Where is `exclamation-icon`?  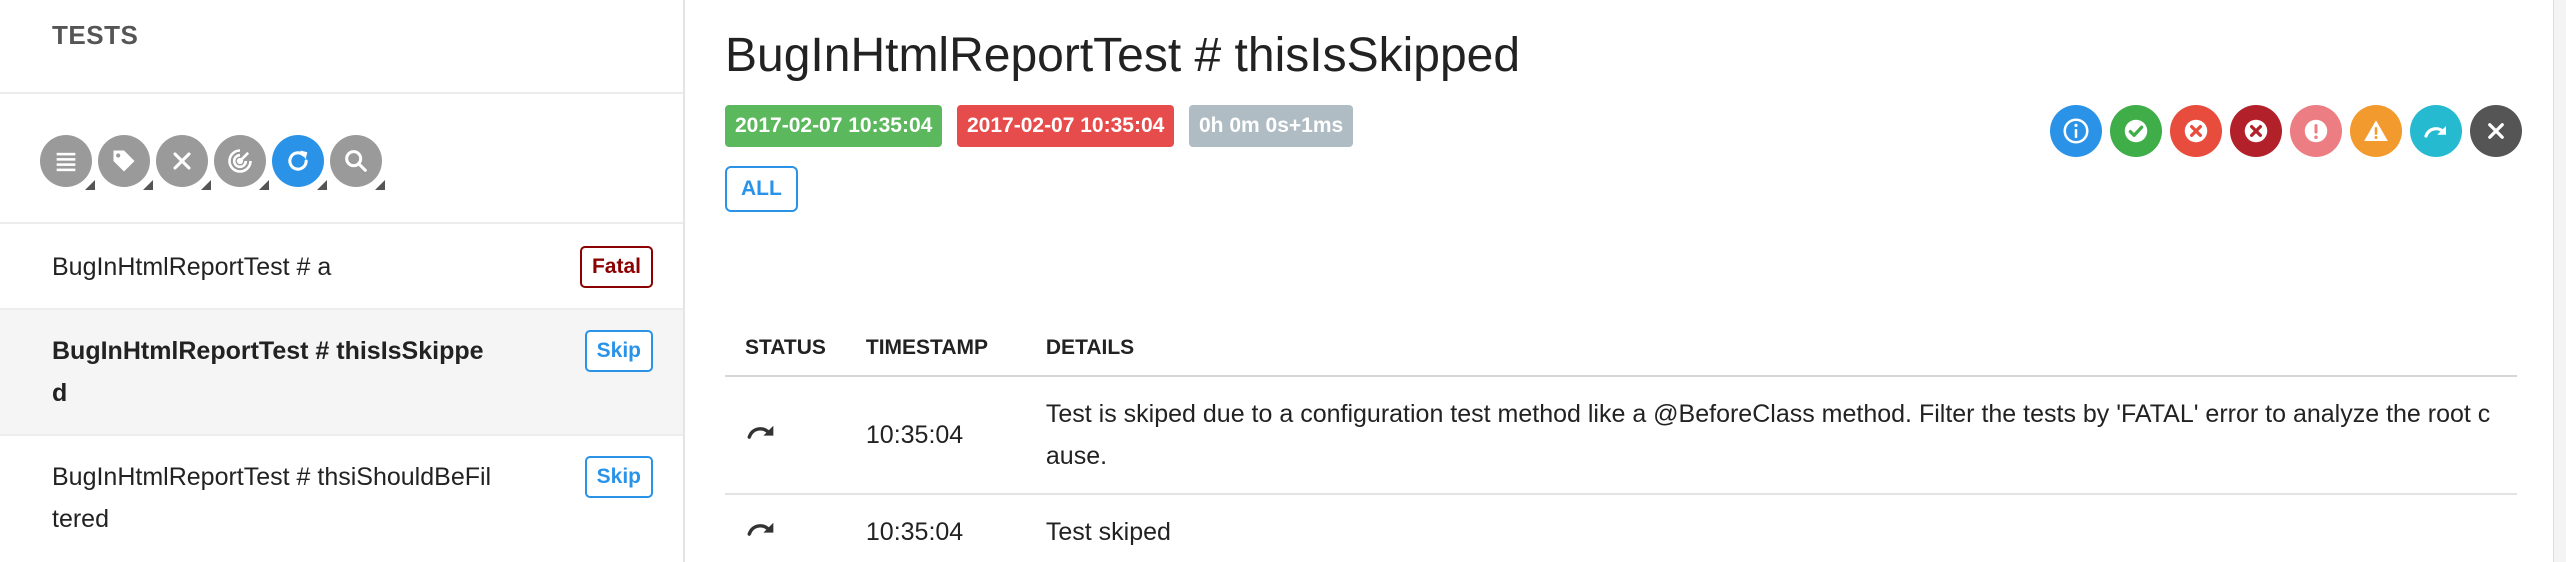 exclamation-icon is located at coordinates (2316, 131).